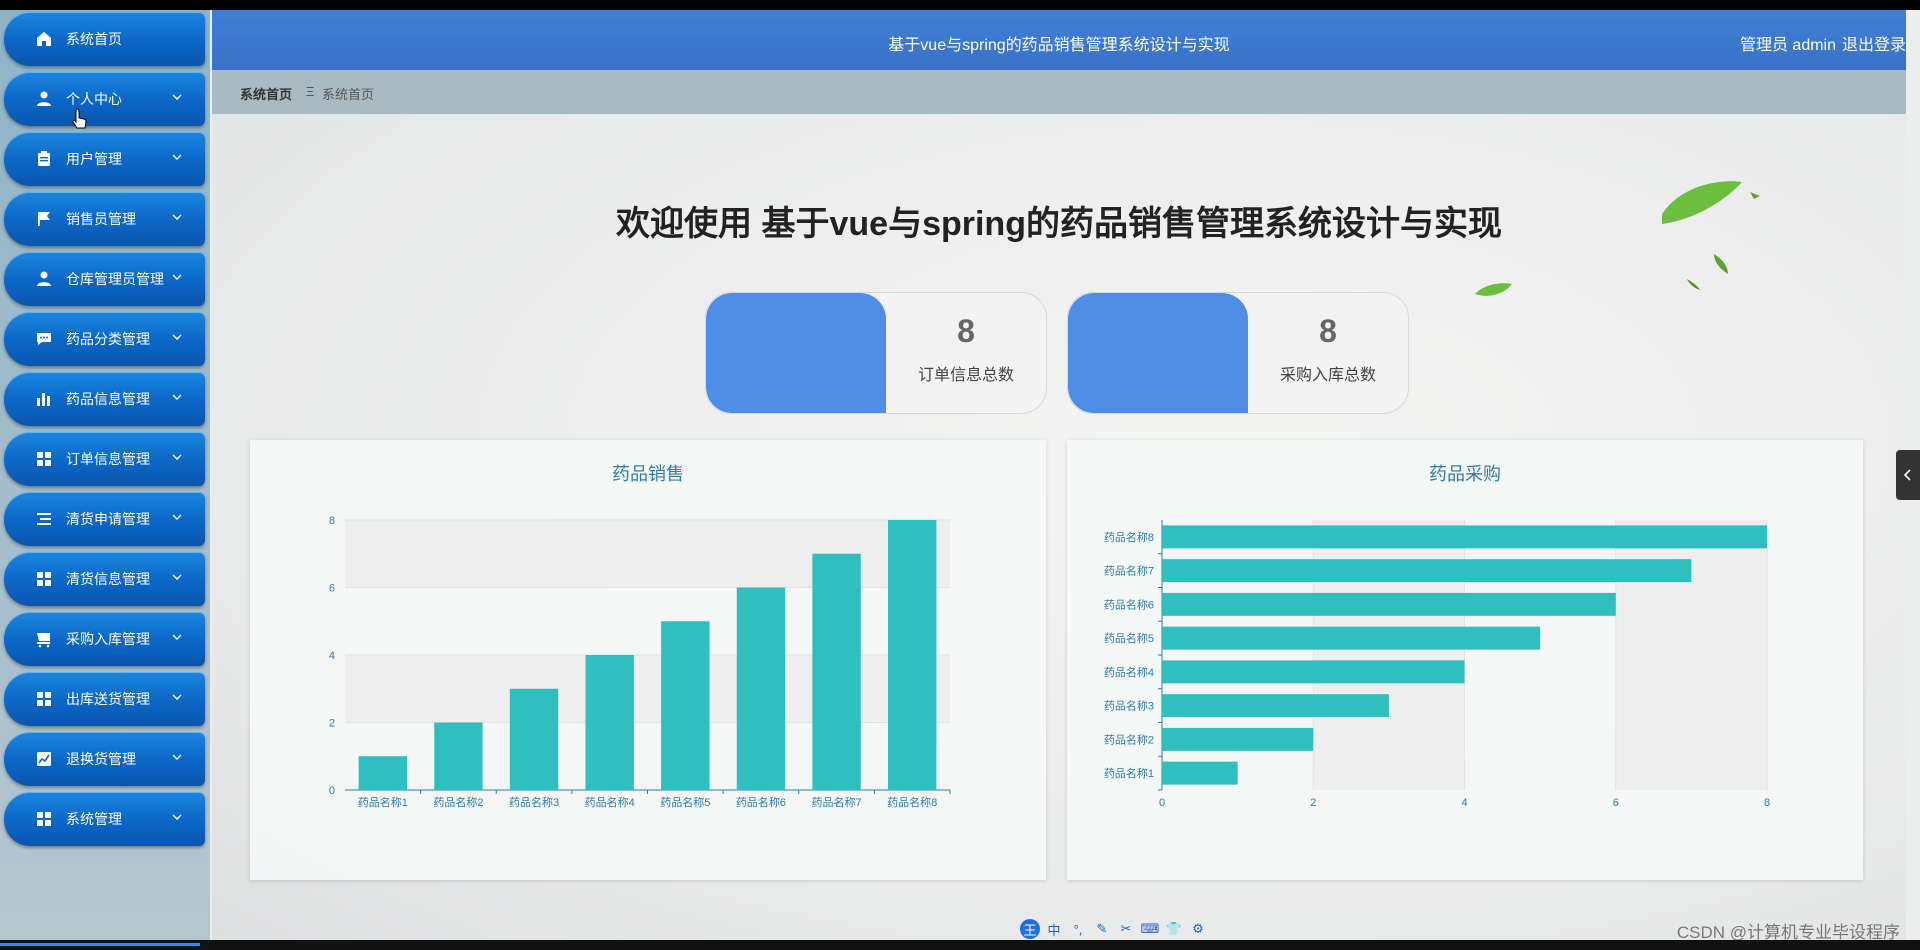 Image resolution: width=1920 pixels, height=950 pixels. Describe the element at coordinates (1102, 929) in the screenshot. I see `ime-button: ✎` at that location.